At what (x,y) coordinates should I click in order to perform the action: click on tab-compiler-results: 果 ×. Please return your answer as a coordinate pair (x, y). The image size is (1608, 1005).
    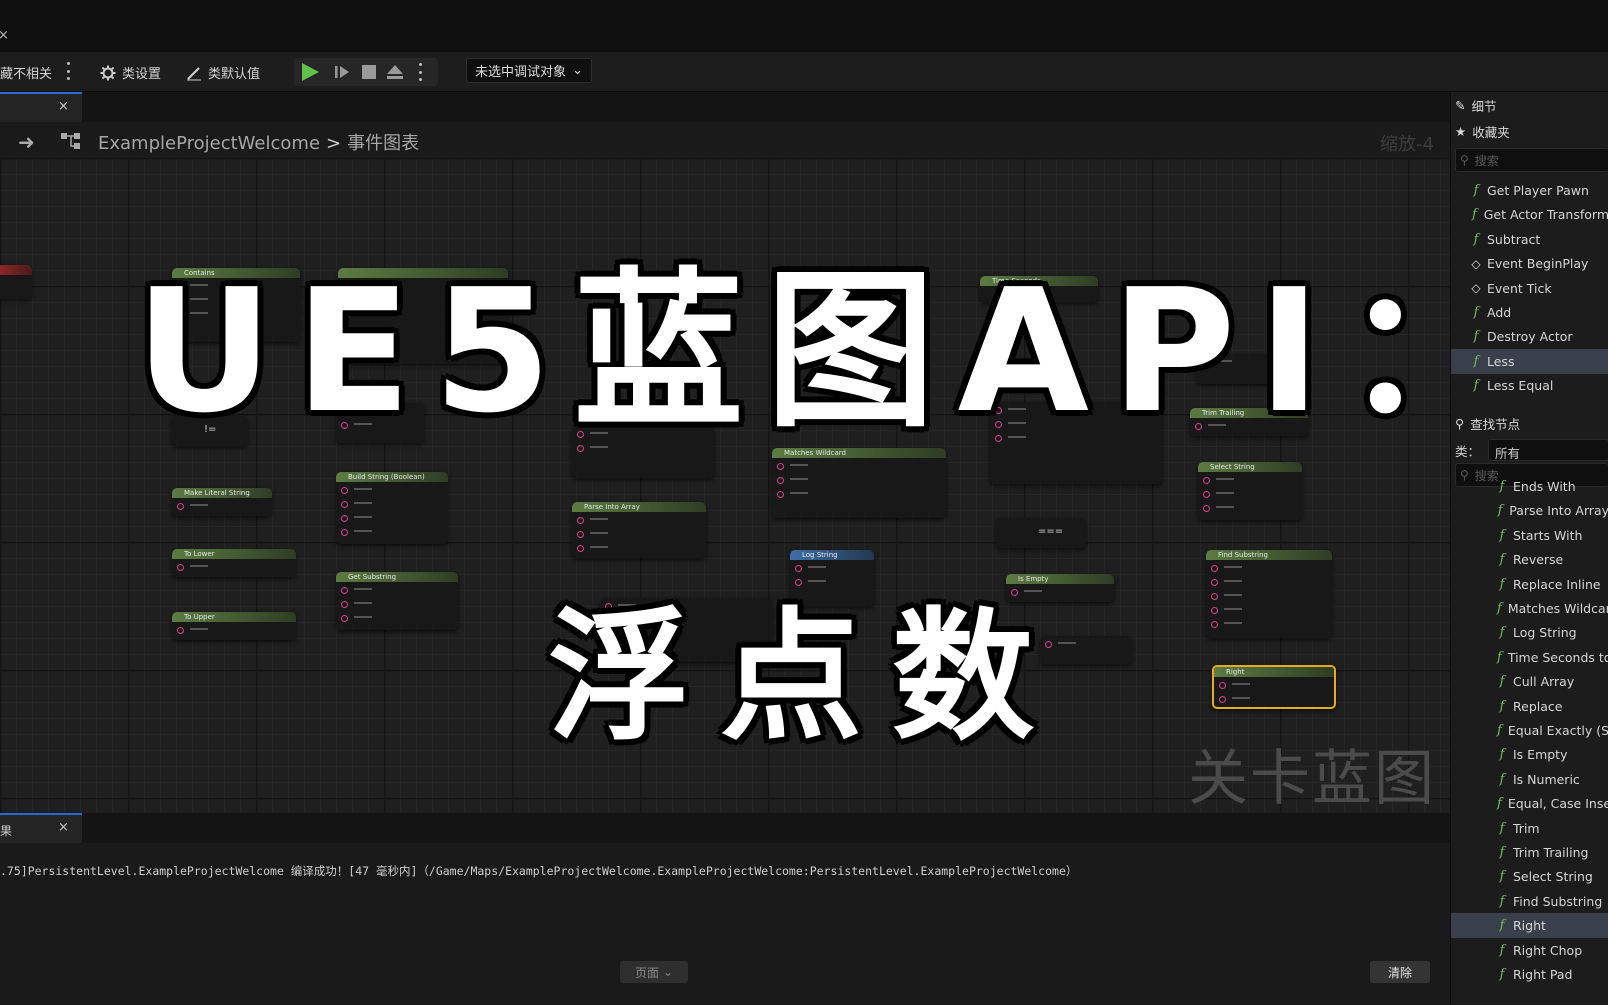
    Looking at the image, I should click on (41, 828).